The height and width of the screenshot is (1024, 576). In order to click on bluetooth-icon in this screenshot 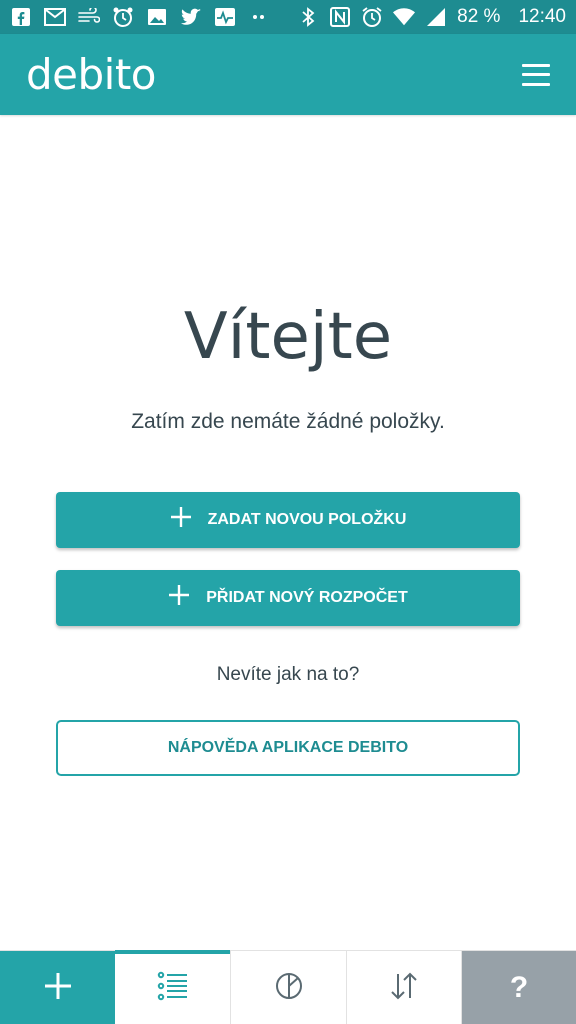, I will do `click(308, 17)`.